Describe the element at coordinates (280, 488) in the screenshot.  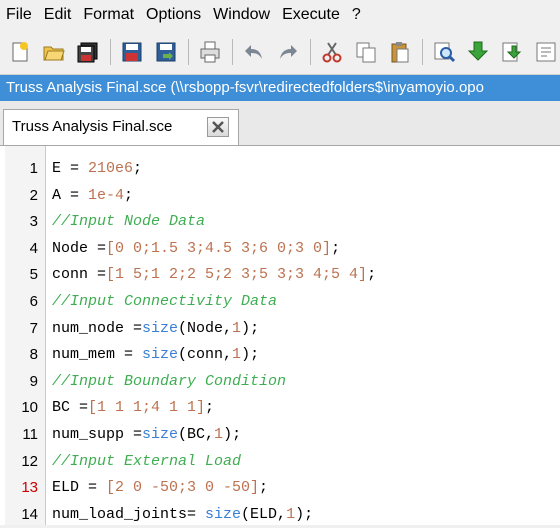
I see `code-line: 13 ELD = [2 0 -50;3 0 -50];` at that location.